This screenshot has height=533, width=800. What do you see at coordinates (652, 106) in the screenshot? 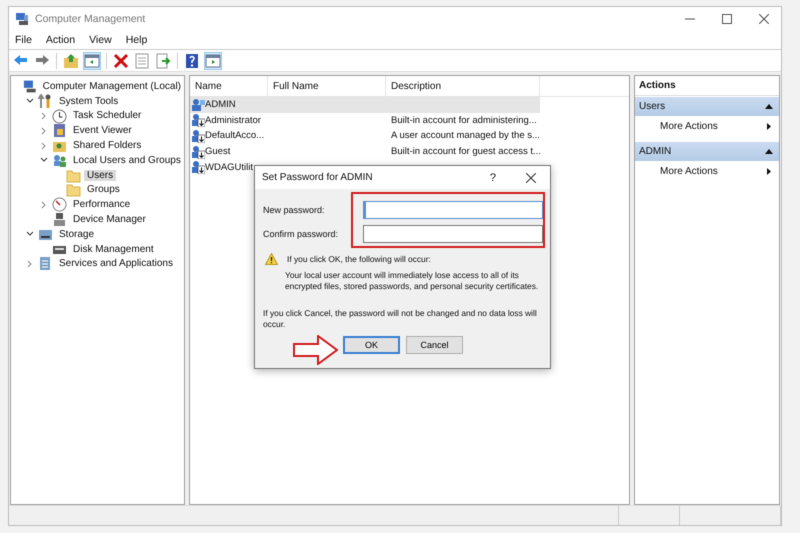
I see `section-title: Users` at bounding box center [652, 106].